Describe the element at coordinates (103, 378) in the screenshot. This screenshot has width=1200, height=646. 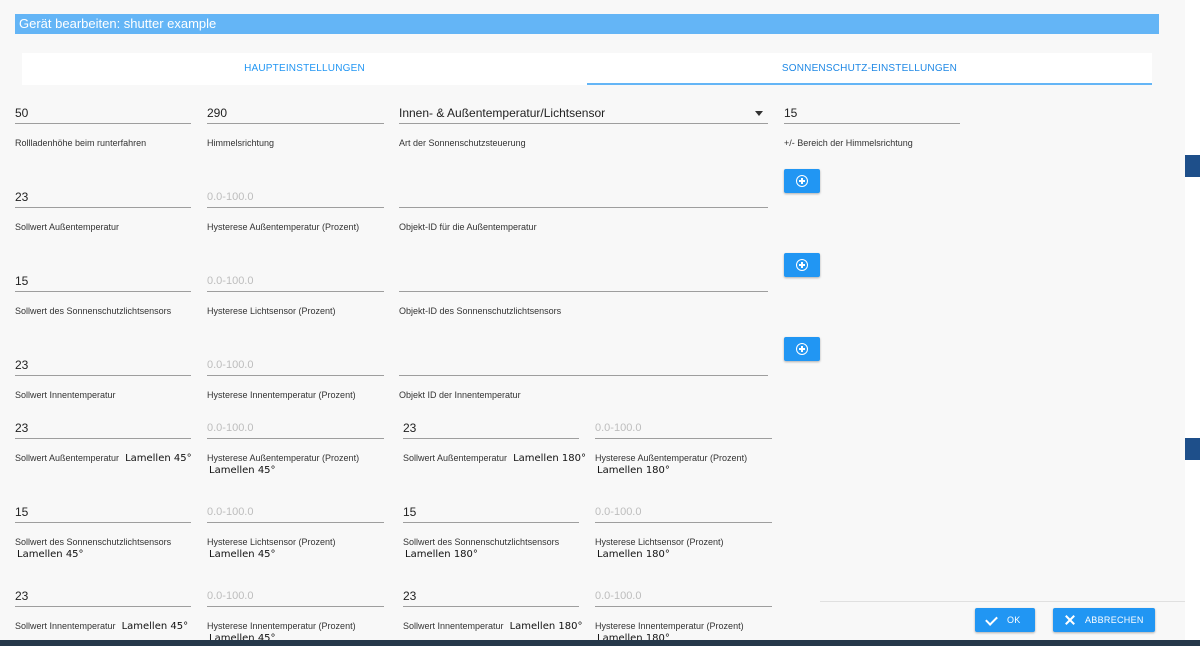
I see `inner-temp-setpoint-field: 23 Sollwert Innentemperatur` at that location.